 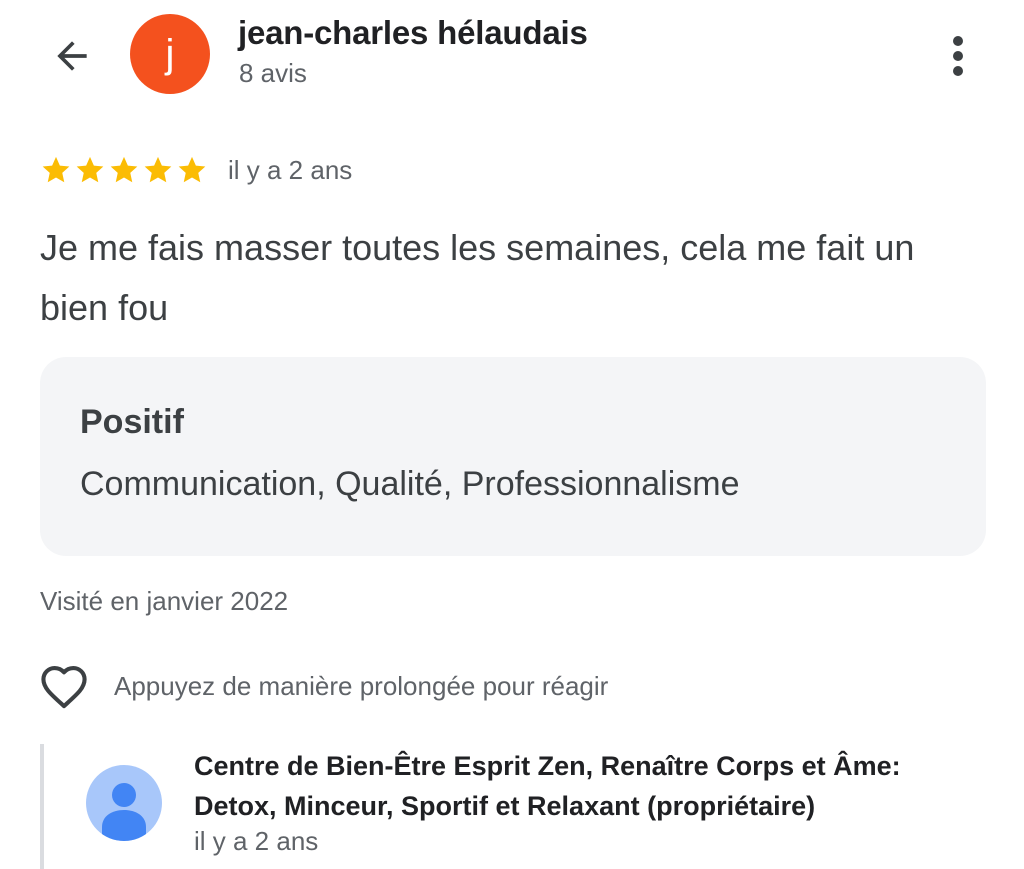 I want to click on more-vert-icon, so click(x=958, y=56).